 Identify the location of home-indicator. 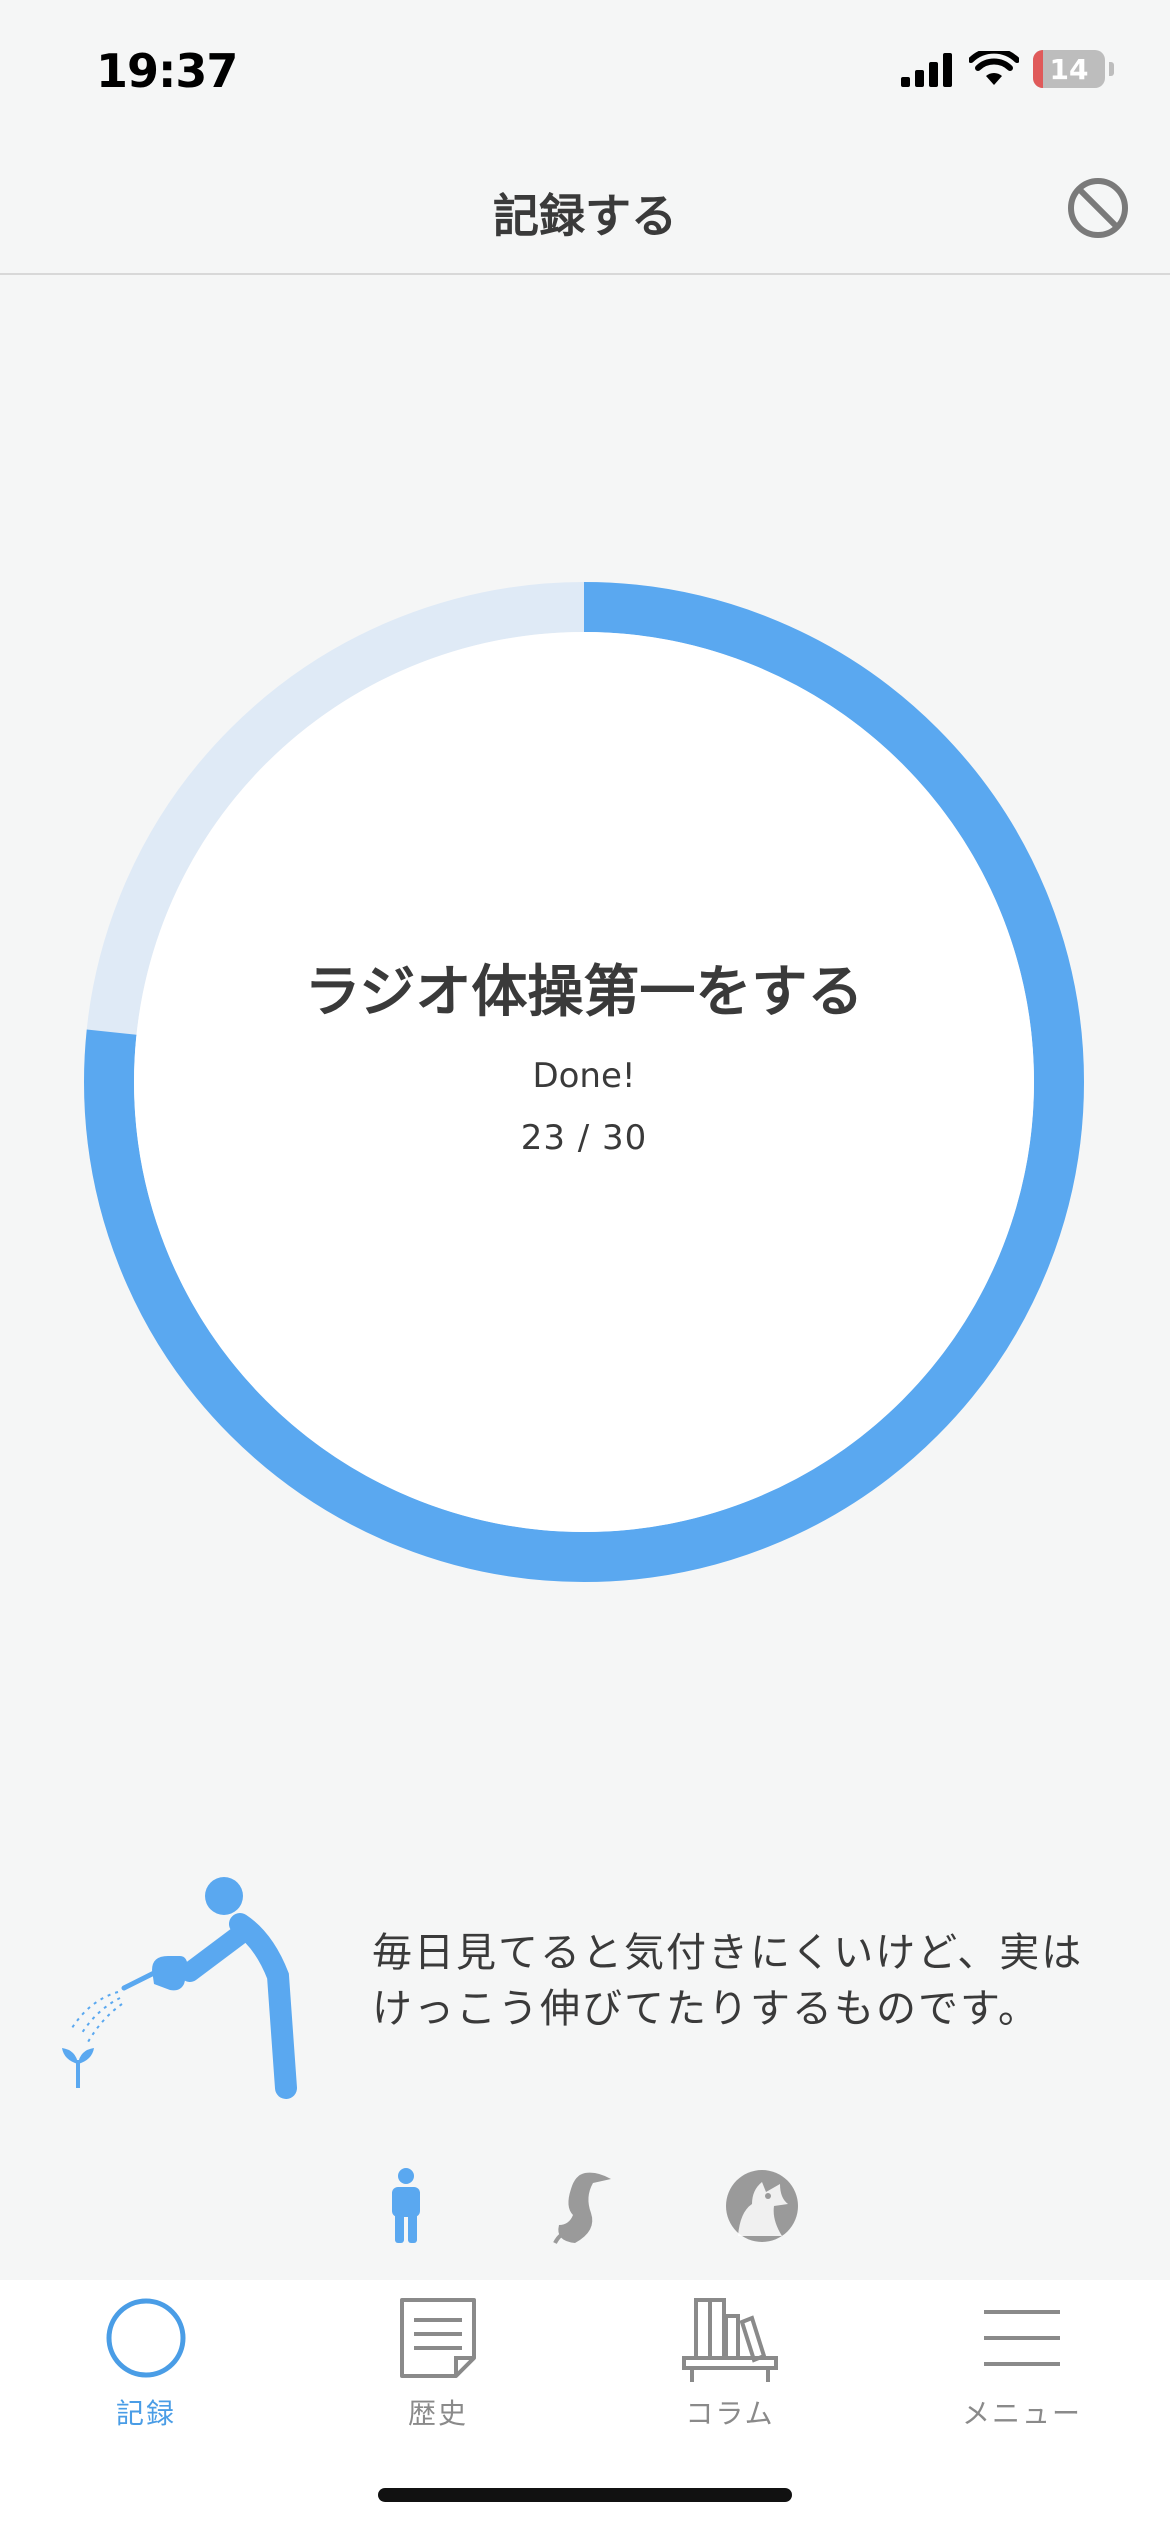
(585, 2495).